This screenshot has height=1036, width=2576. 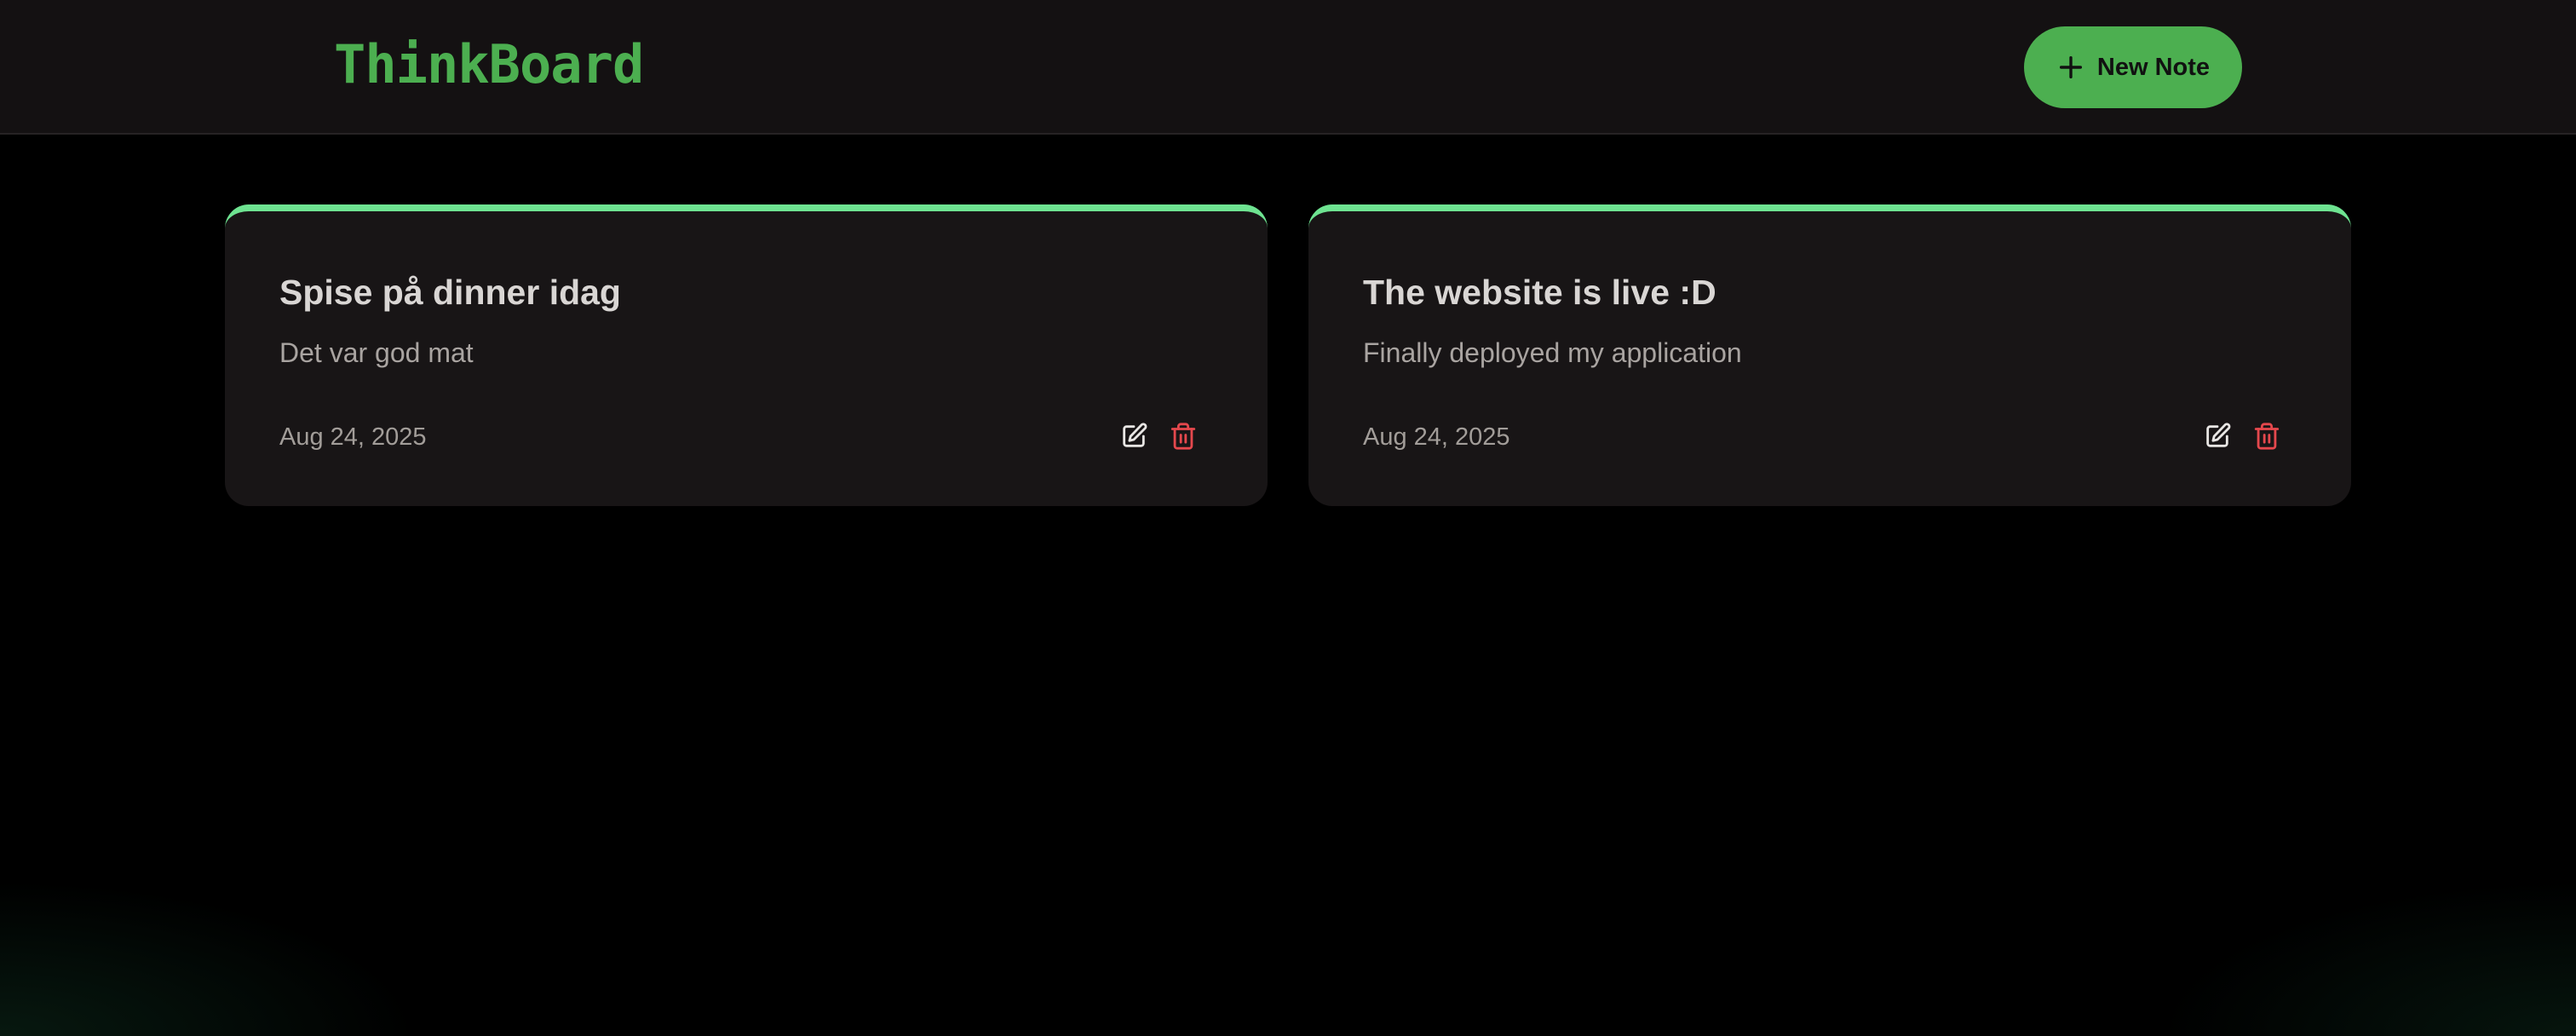 What do you see at coordinates (489, 65) in the screenshot?
I see `app-logo: ThinkBoard` at bounding box center [489, 65].